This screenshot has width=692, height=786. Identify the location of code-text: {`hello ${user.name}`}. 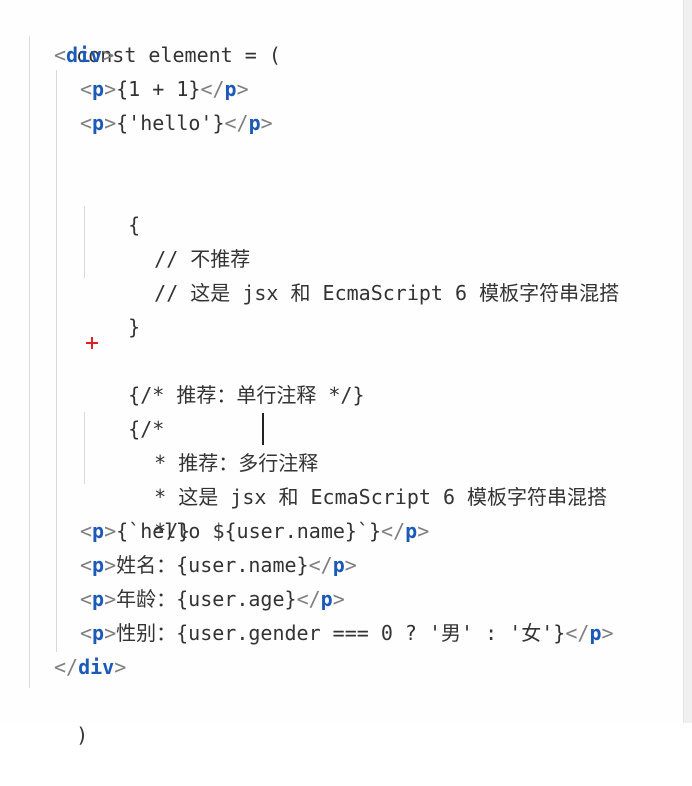
(249, 531).